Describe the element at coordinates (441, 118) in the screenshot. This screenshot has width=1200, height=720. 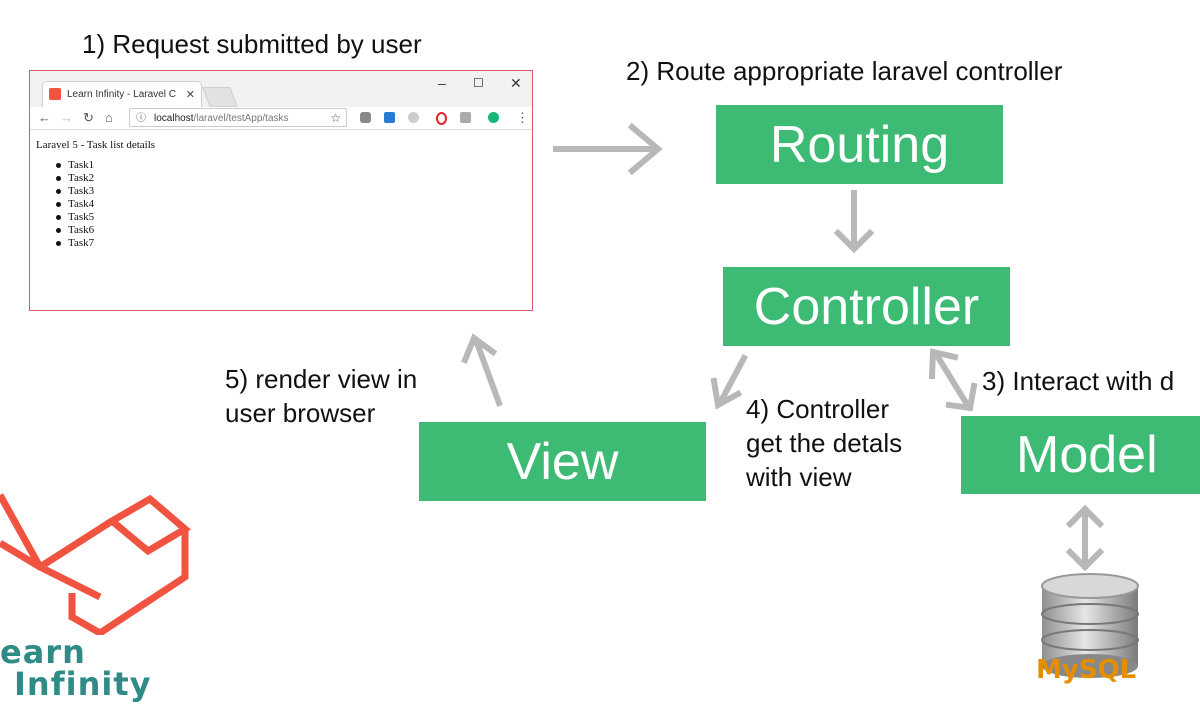
I see `opera-extension-icon` at that location.